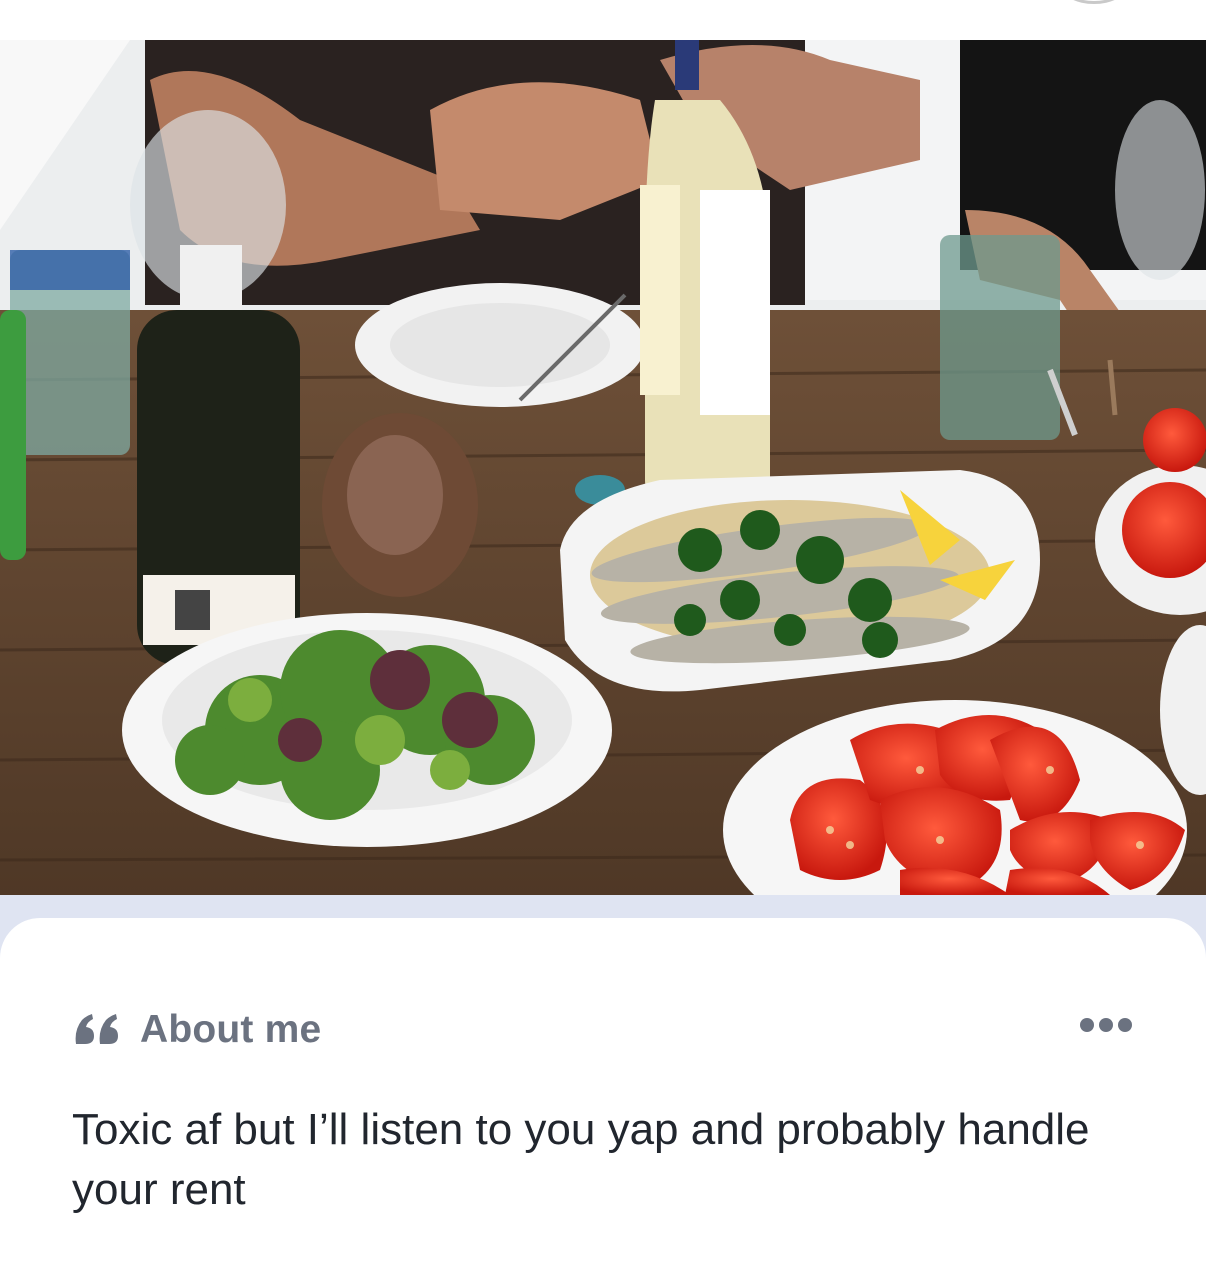 The height and width of the screenshot is (1279, 1206). What do you see at coordinates (231, 1029) in the screenshot?
I see `about-title: About me` at bounding box center [231, 1029].